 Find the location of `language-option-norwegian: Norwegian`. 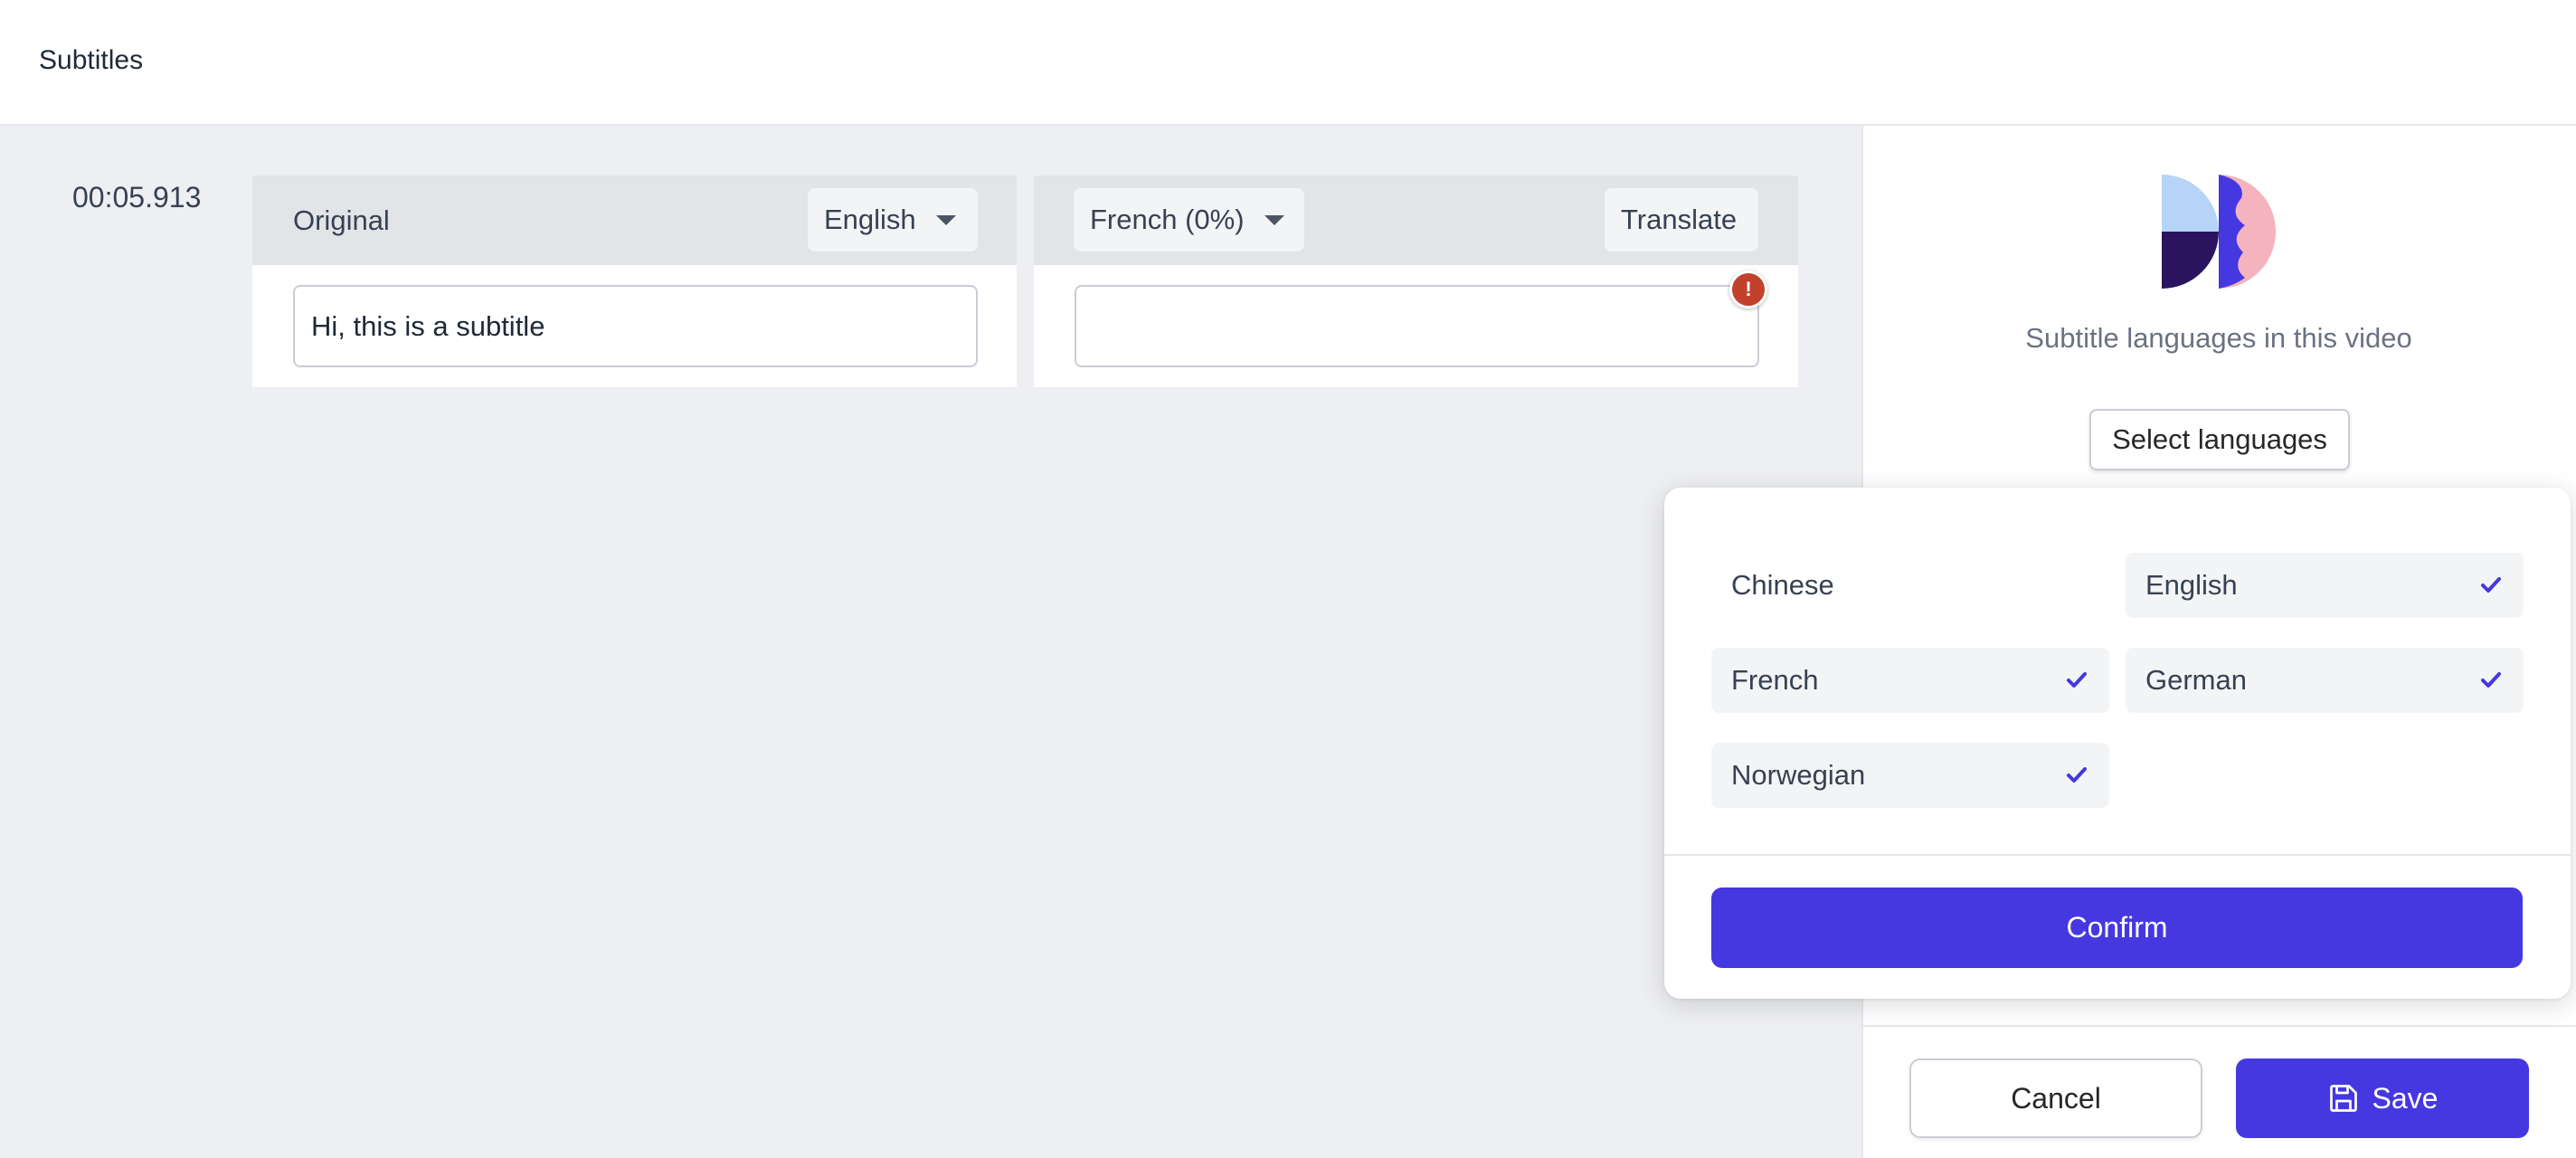

language-option-norwegian: Norwegian is located at coordinates (1910, 775).